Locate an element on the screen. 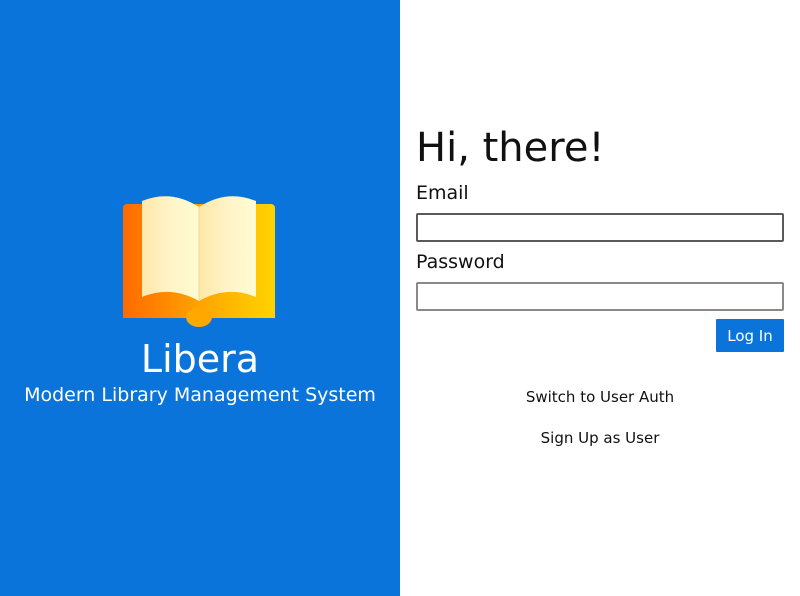 The height and width of the screenshot is (596, 800). email-label: Email is located at coordinates (442, 193).